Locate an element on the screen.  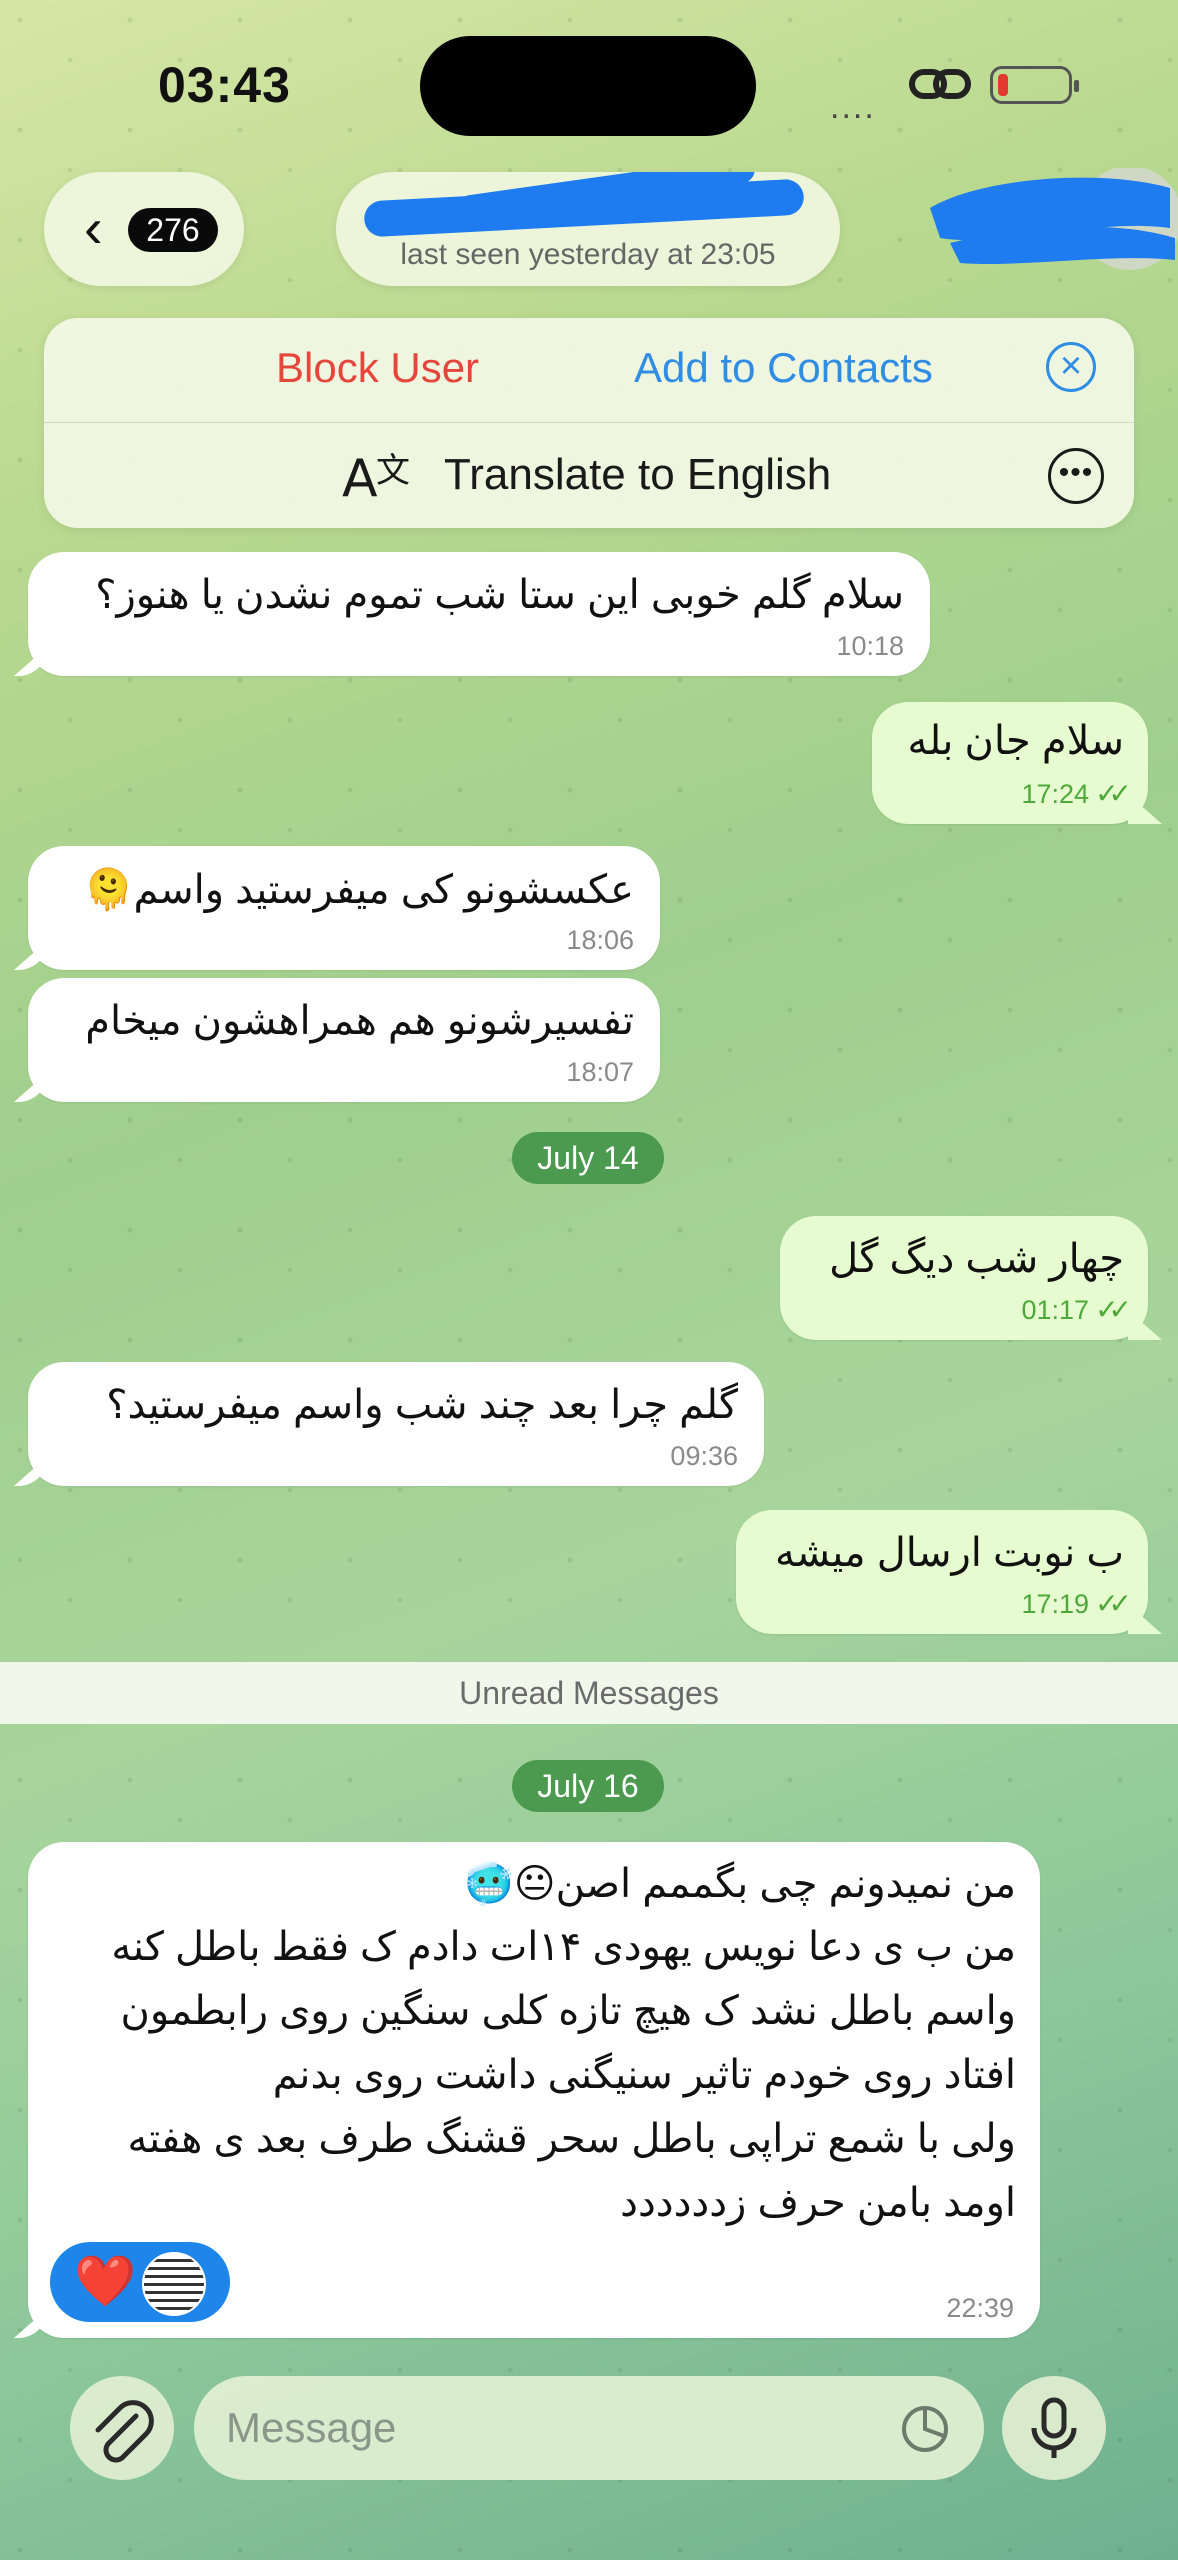
message-bubble-incoming: عکسشونو کی میفرستید واسم🫠 18:06 is located at coordinates (344, 908).